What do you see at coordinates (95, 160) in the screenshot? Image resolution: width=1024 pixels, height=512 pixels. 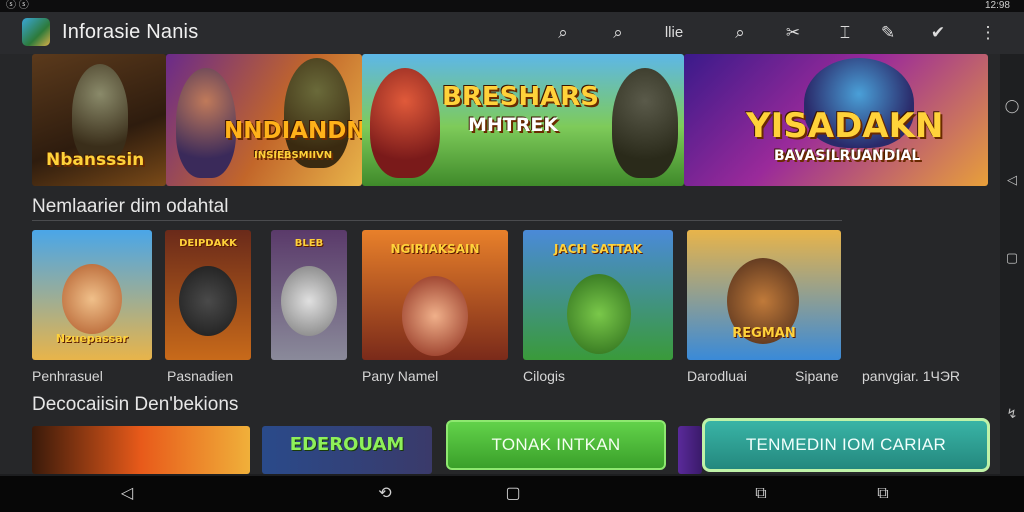 I see `banner-1-title: Nbansssin` at bounding box center [95, 160].